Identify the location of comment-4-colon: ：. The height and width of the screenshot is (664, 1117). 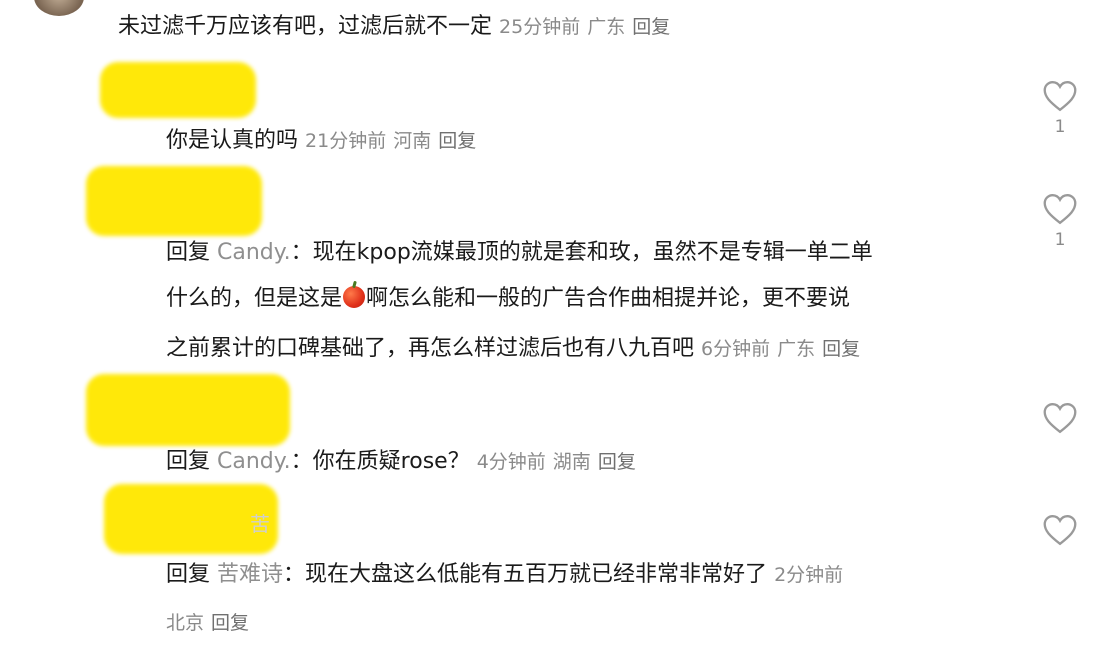
(301, 461).